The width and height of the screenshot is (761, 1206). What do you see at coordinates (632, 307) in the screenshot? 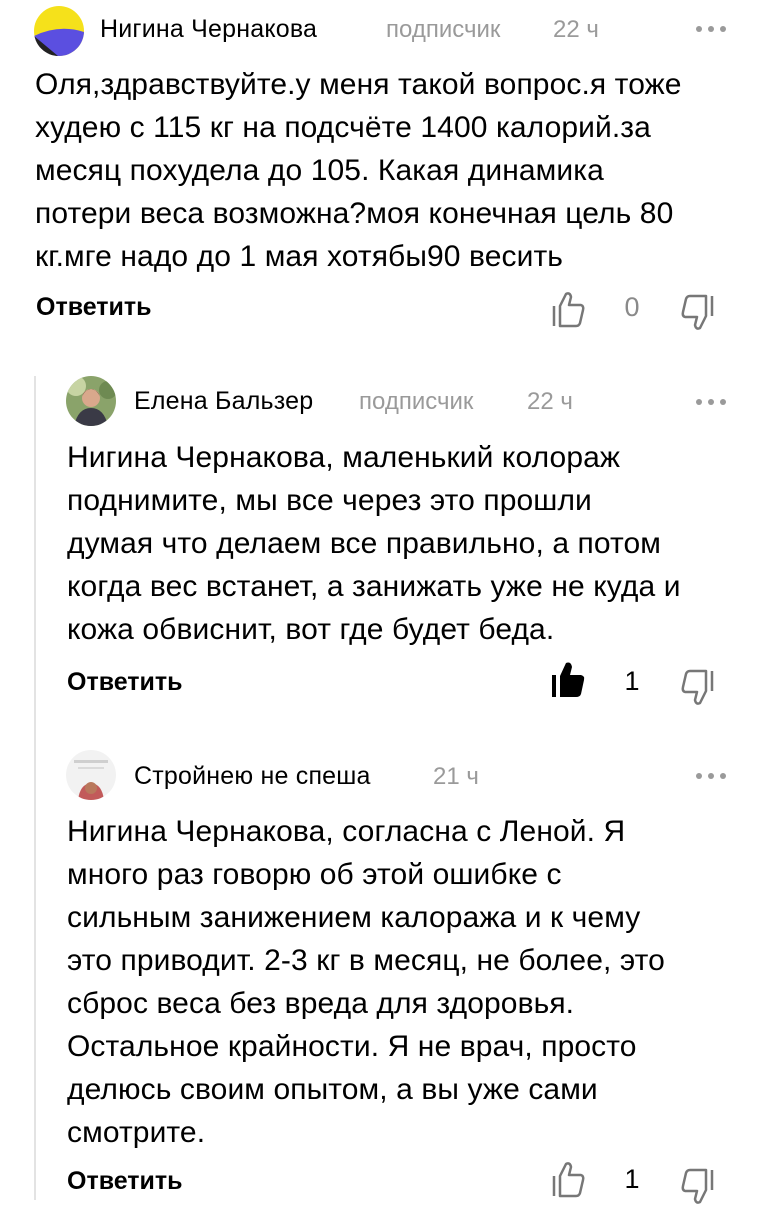
I see `likes-count: 0` at bounding box center [632, 307].